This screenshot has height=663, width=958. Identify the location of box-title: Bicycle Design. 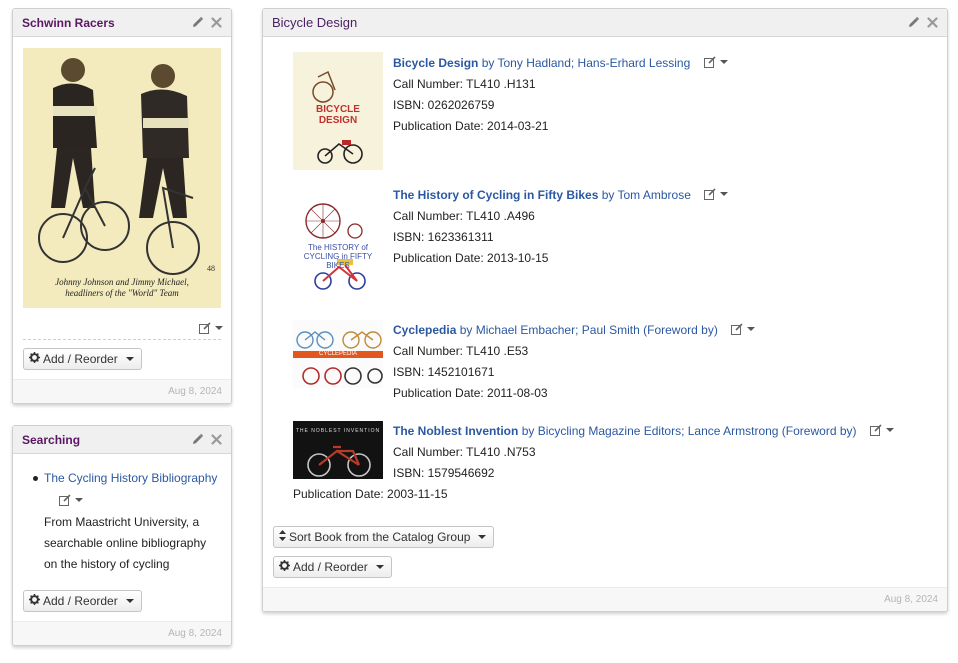
(315, 22).